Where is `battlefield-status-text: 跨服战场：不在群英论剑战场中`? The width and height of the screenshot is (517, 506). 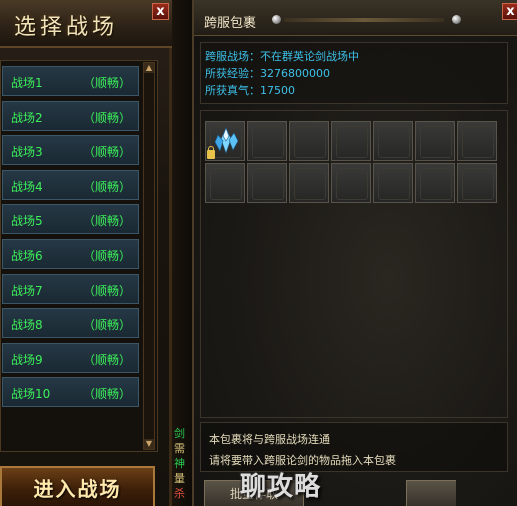 battlefield-status-text: 跨服战场：不在群英论剑战场中 is located at coordinates (282, 56).